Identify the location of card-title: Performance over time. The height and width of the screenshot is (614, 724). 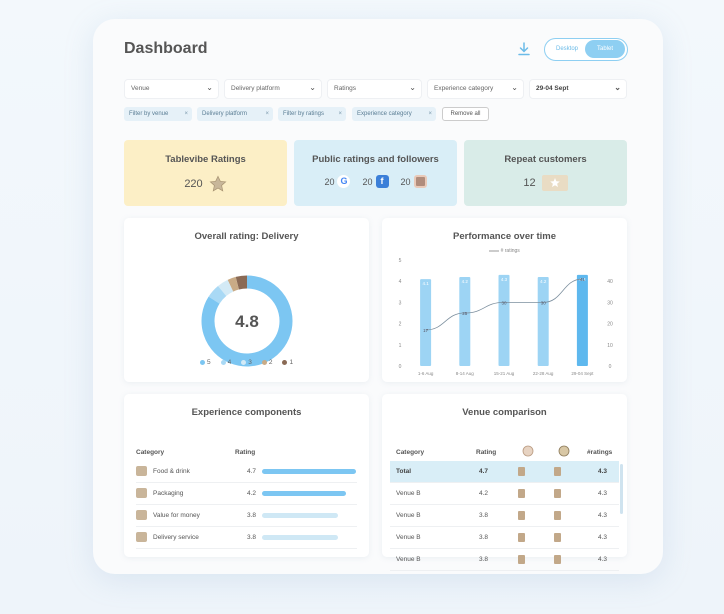
(504, 236).